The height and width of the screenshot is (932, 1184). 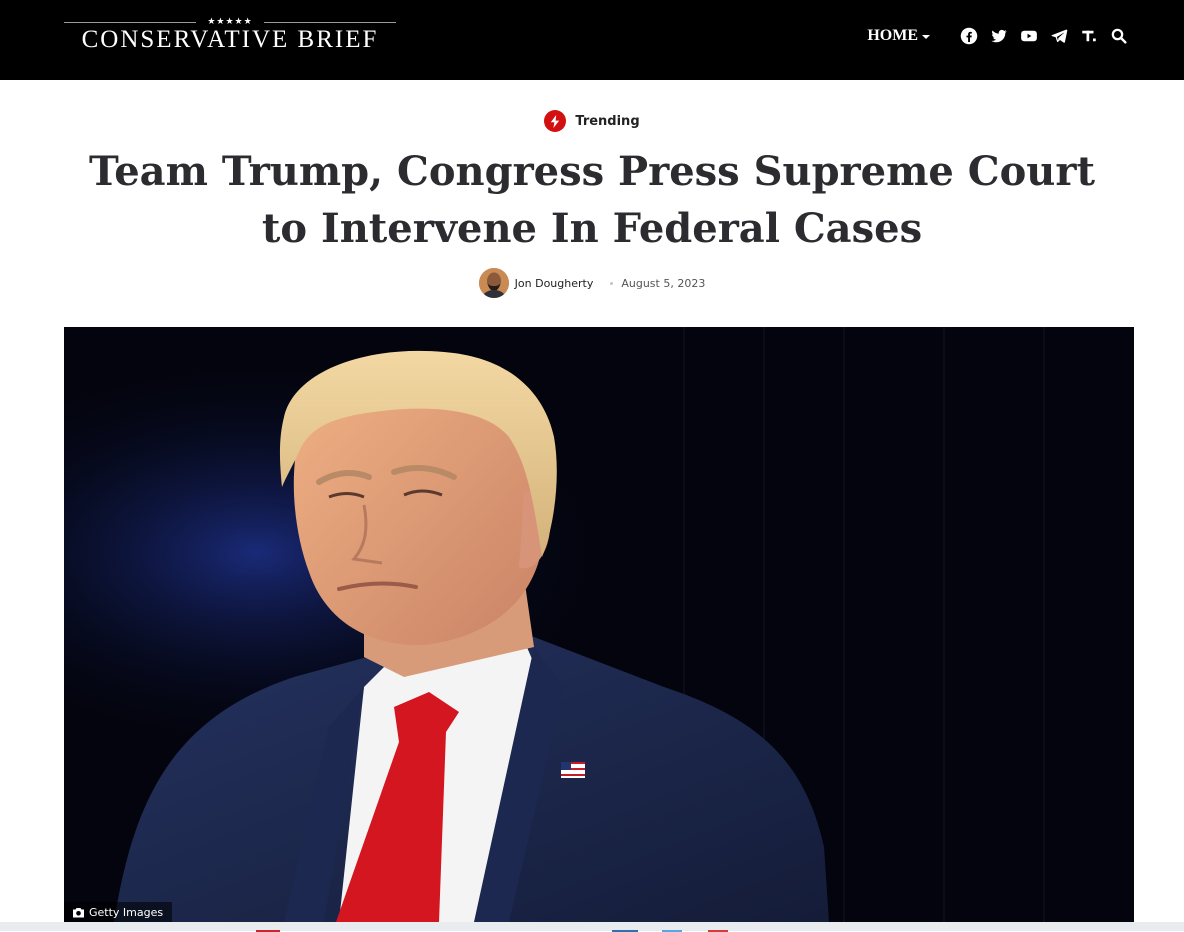 What do you see at coordinates (663, 283) in the screenshot?
I see `publish-date: August 5, 2023` at bounding box center [663, 283].